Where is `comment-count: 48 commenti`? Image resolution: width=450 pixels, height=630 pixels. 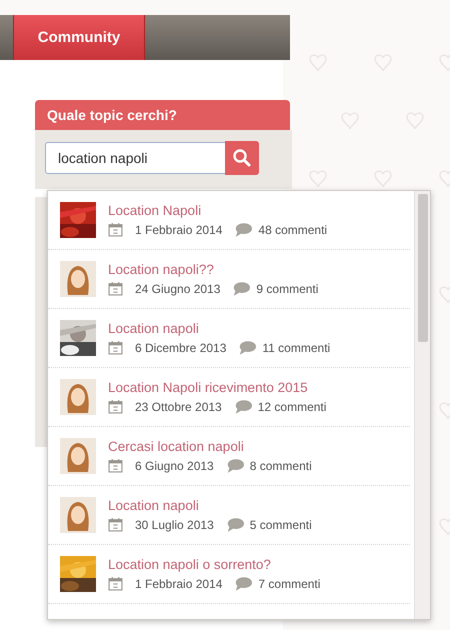
comment-count: 48 commenti is located at coordinates (293, 229).